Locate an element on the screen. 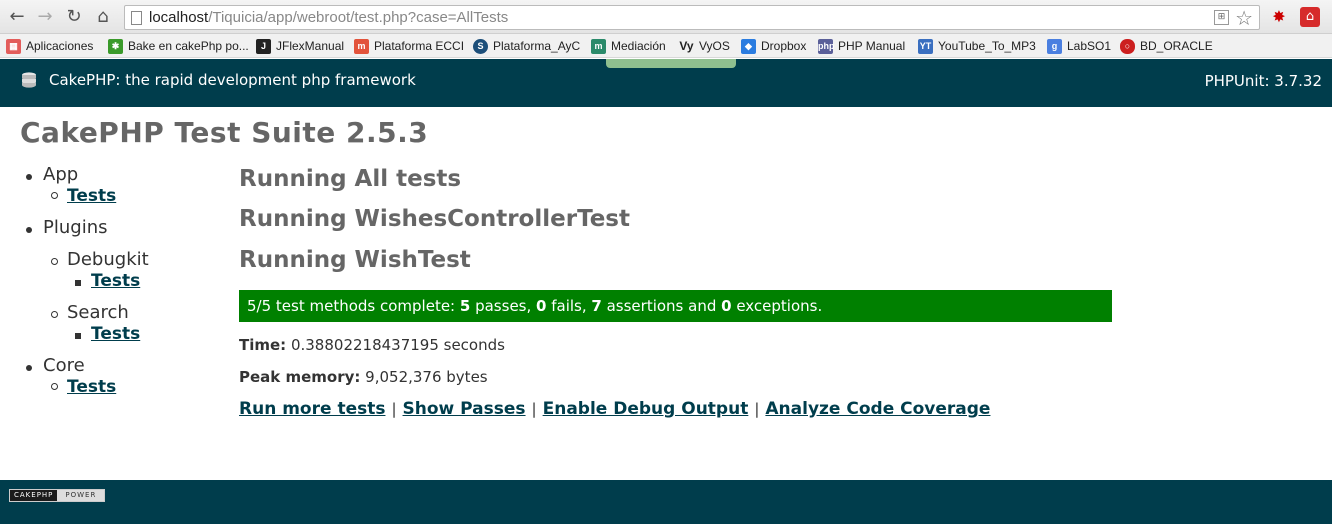 The height and width of the screenshot is (524, 1332). analyze-code-coverage-link: Analyze Code Coverage is located at coordinates (877, 409).